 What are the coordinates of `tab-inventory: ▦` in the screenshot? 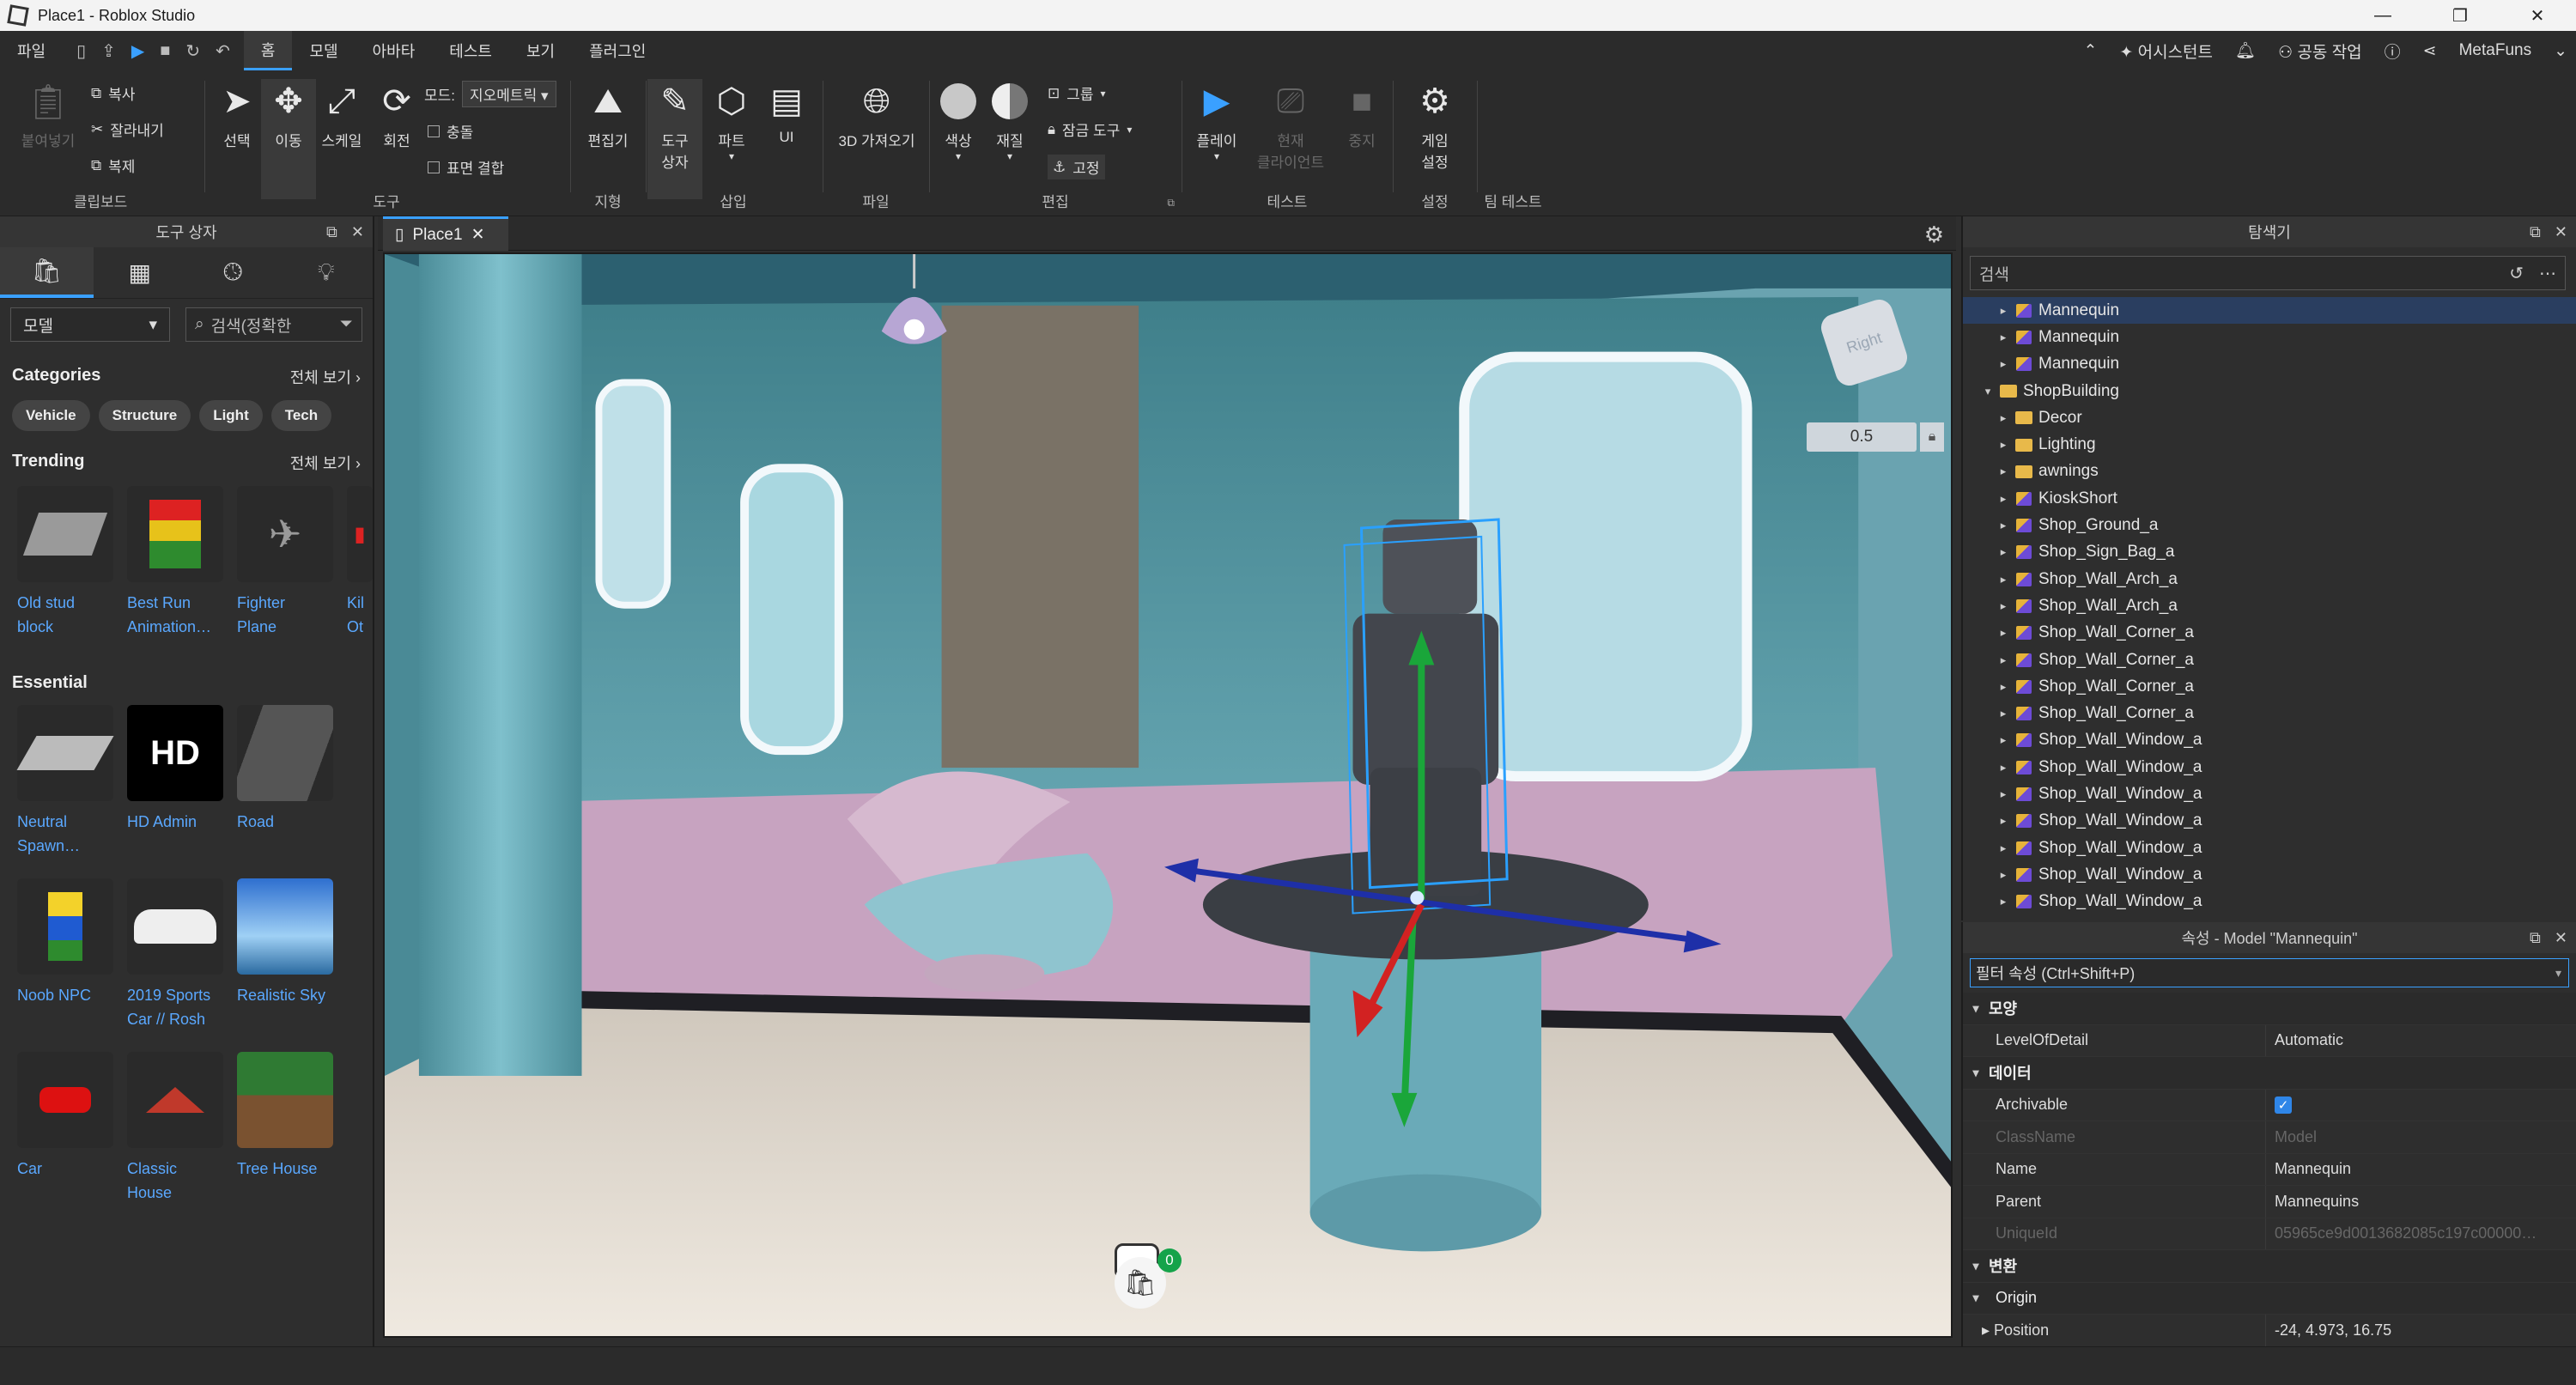 It's located at (140, 272).